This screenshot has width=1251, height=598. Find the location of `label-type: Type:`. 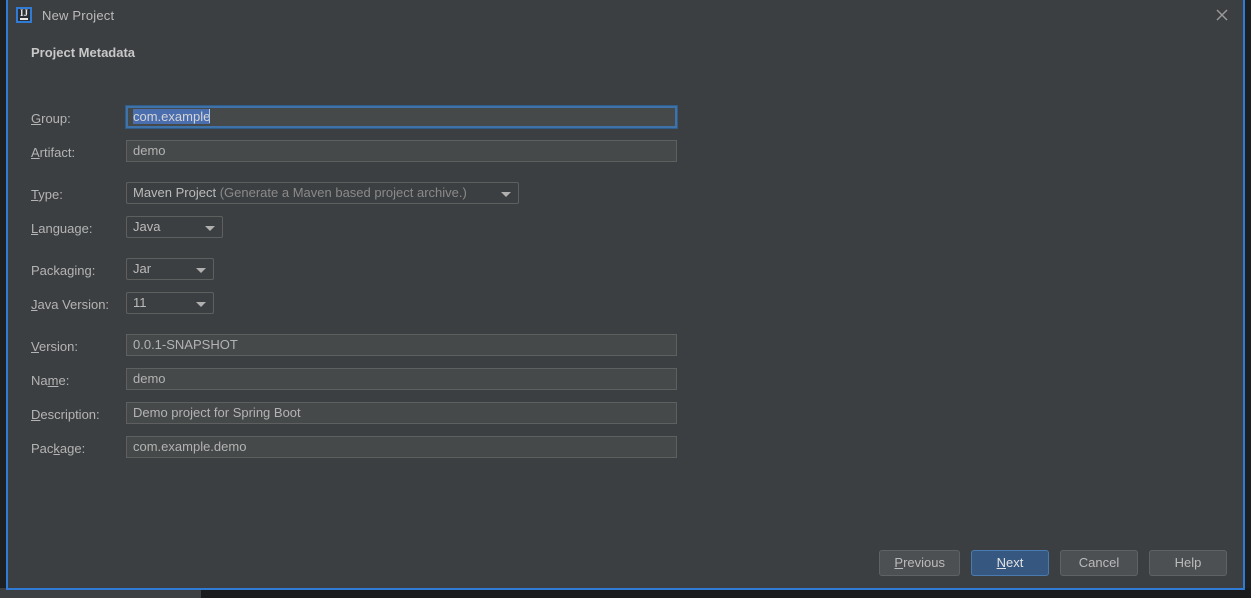

label-type: Type: is located at coordinates (47, 194).